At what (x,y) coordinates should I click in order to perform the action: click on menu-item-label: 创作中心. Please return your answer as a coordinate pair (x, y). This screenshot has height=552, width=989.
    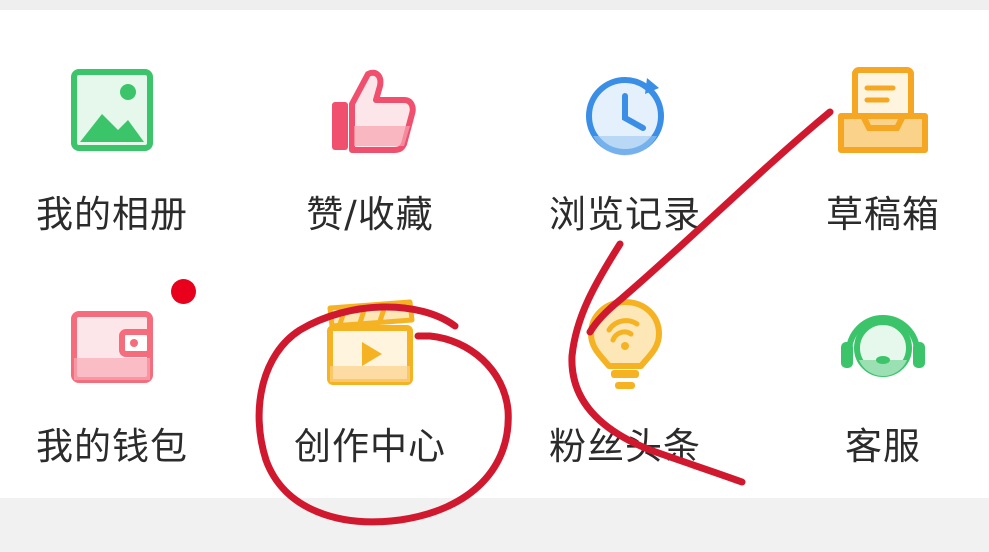
    Looking at the image, I should click on (370, 446).